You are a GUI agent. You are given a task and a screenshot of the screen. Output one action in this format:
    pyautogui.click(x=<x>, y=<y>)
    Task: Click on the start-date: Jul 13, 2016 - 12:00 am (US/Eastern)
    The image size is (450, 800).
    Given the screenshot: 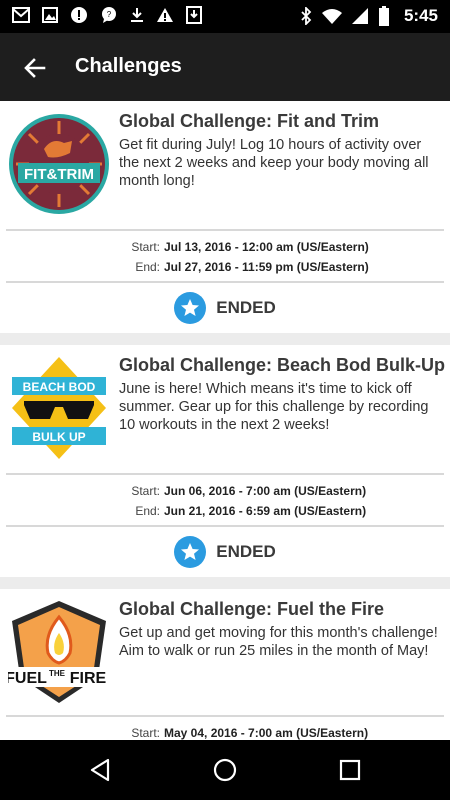 What is the action you would take?
    pyautogui.click(x=266, y=247)
    